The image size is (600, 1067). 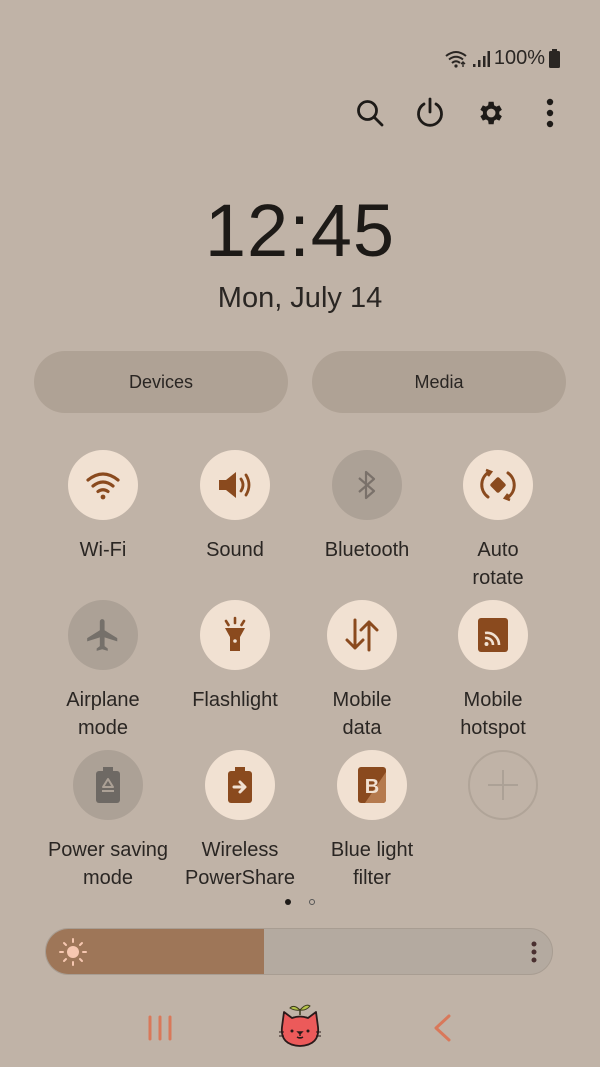 I want to click on tile-flashlight: Flashlight, so click(x=235, y=657).